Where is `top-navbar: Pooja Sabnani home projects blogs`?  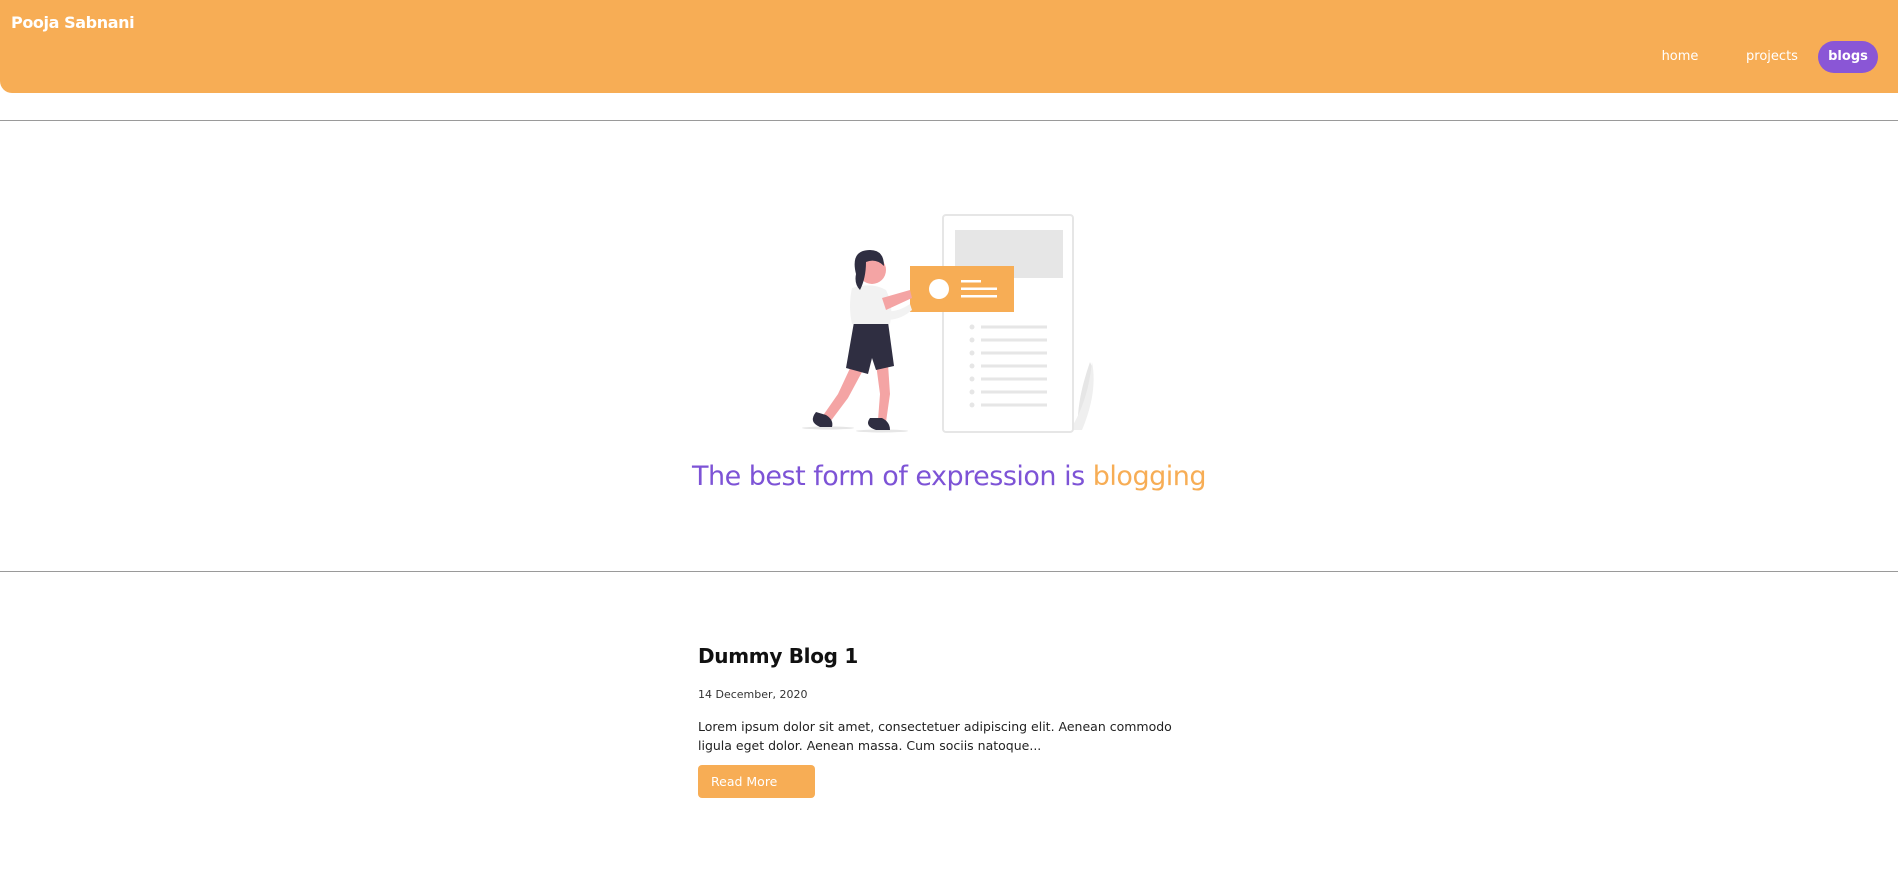 top-navbar: Pooja Sabnani home projects blogs is located at coordinates (949, 46).